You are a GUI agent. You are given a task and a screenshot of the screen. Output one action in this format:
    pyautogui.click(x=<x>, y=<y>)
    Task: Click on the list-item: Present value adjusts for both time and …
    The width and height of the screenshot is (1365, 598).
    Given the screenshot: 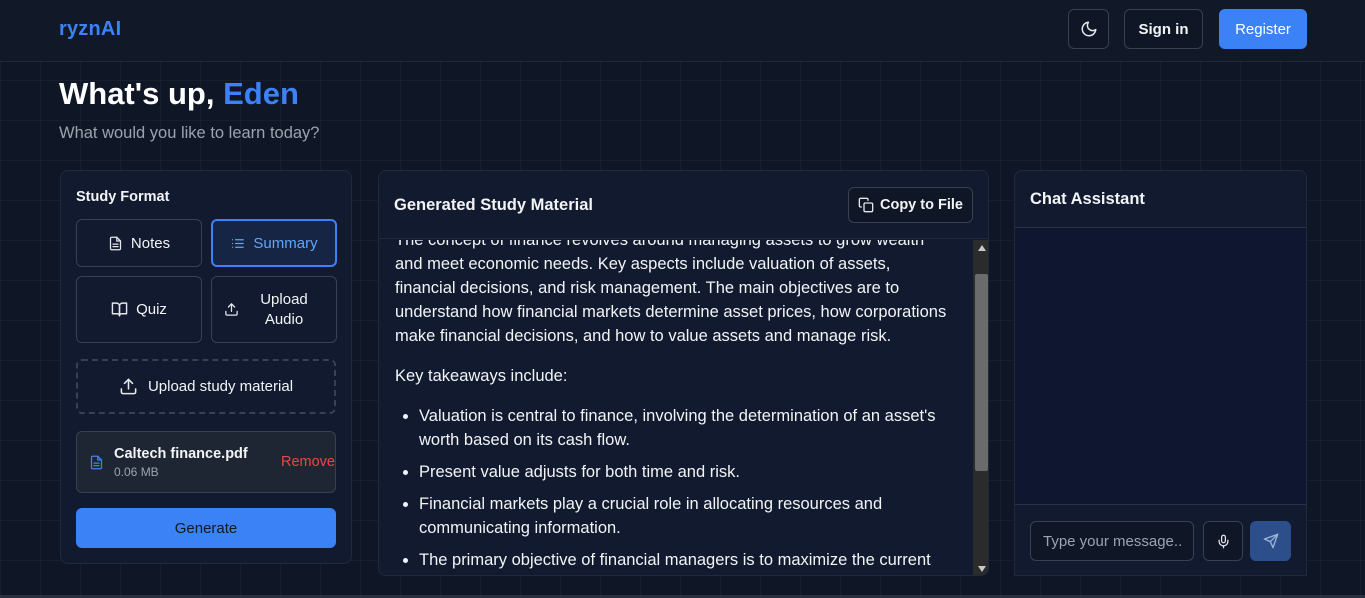 What is the action you would take?
    pyautogui.click(x=687, y=472)
    